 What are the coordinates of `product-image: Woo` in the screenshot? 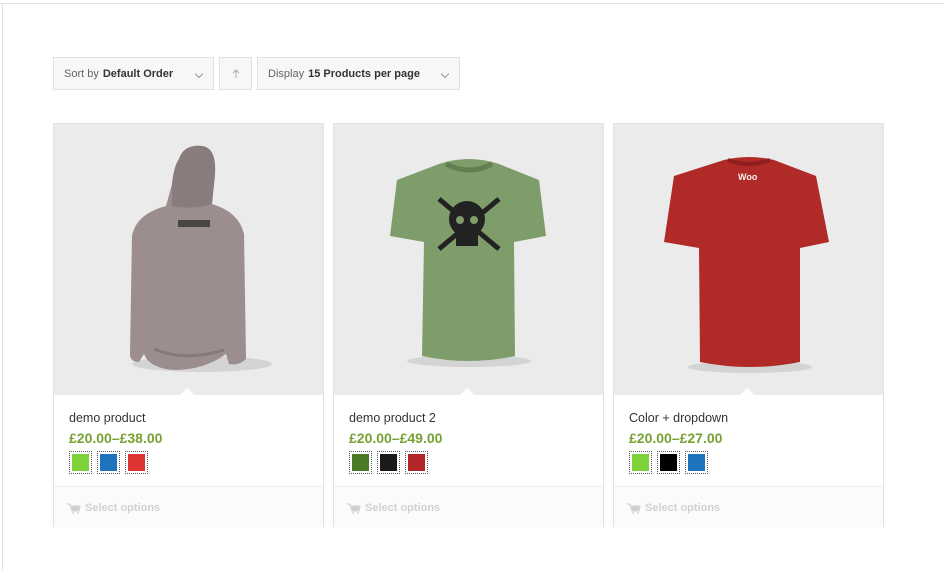 It's located at (748, 259).